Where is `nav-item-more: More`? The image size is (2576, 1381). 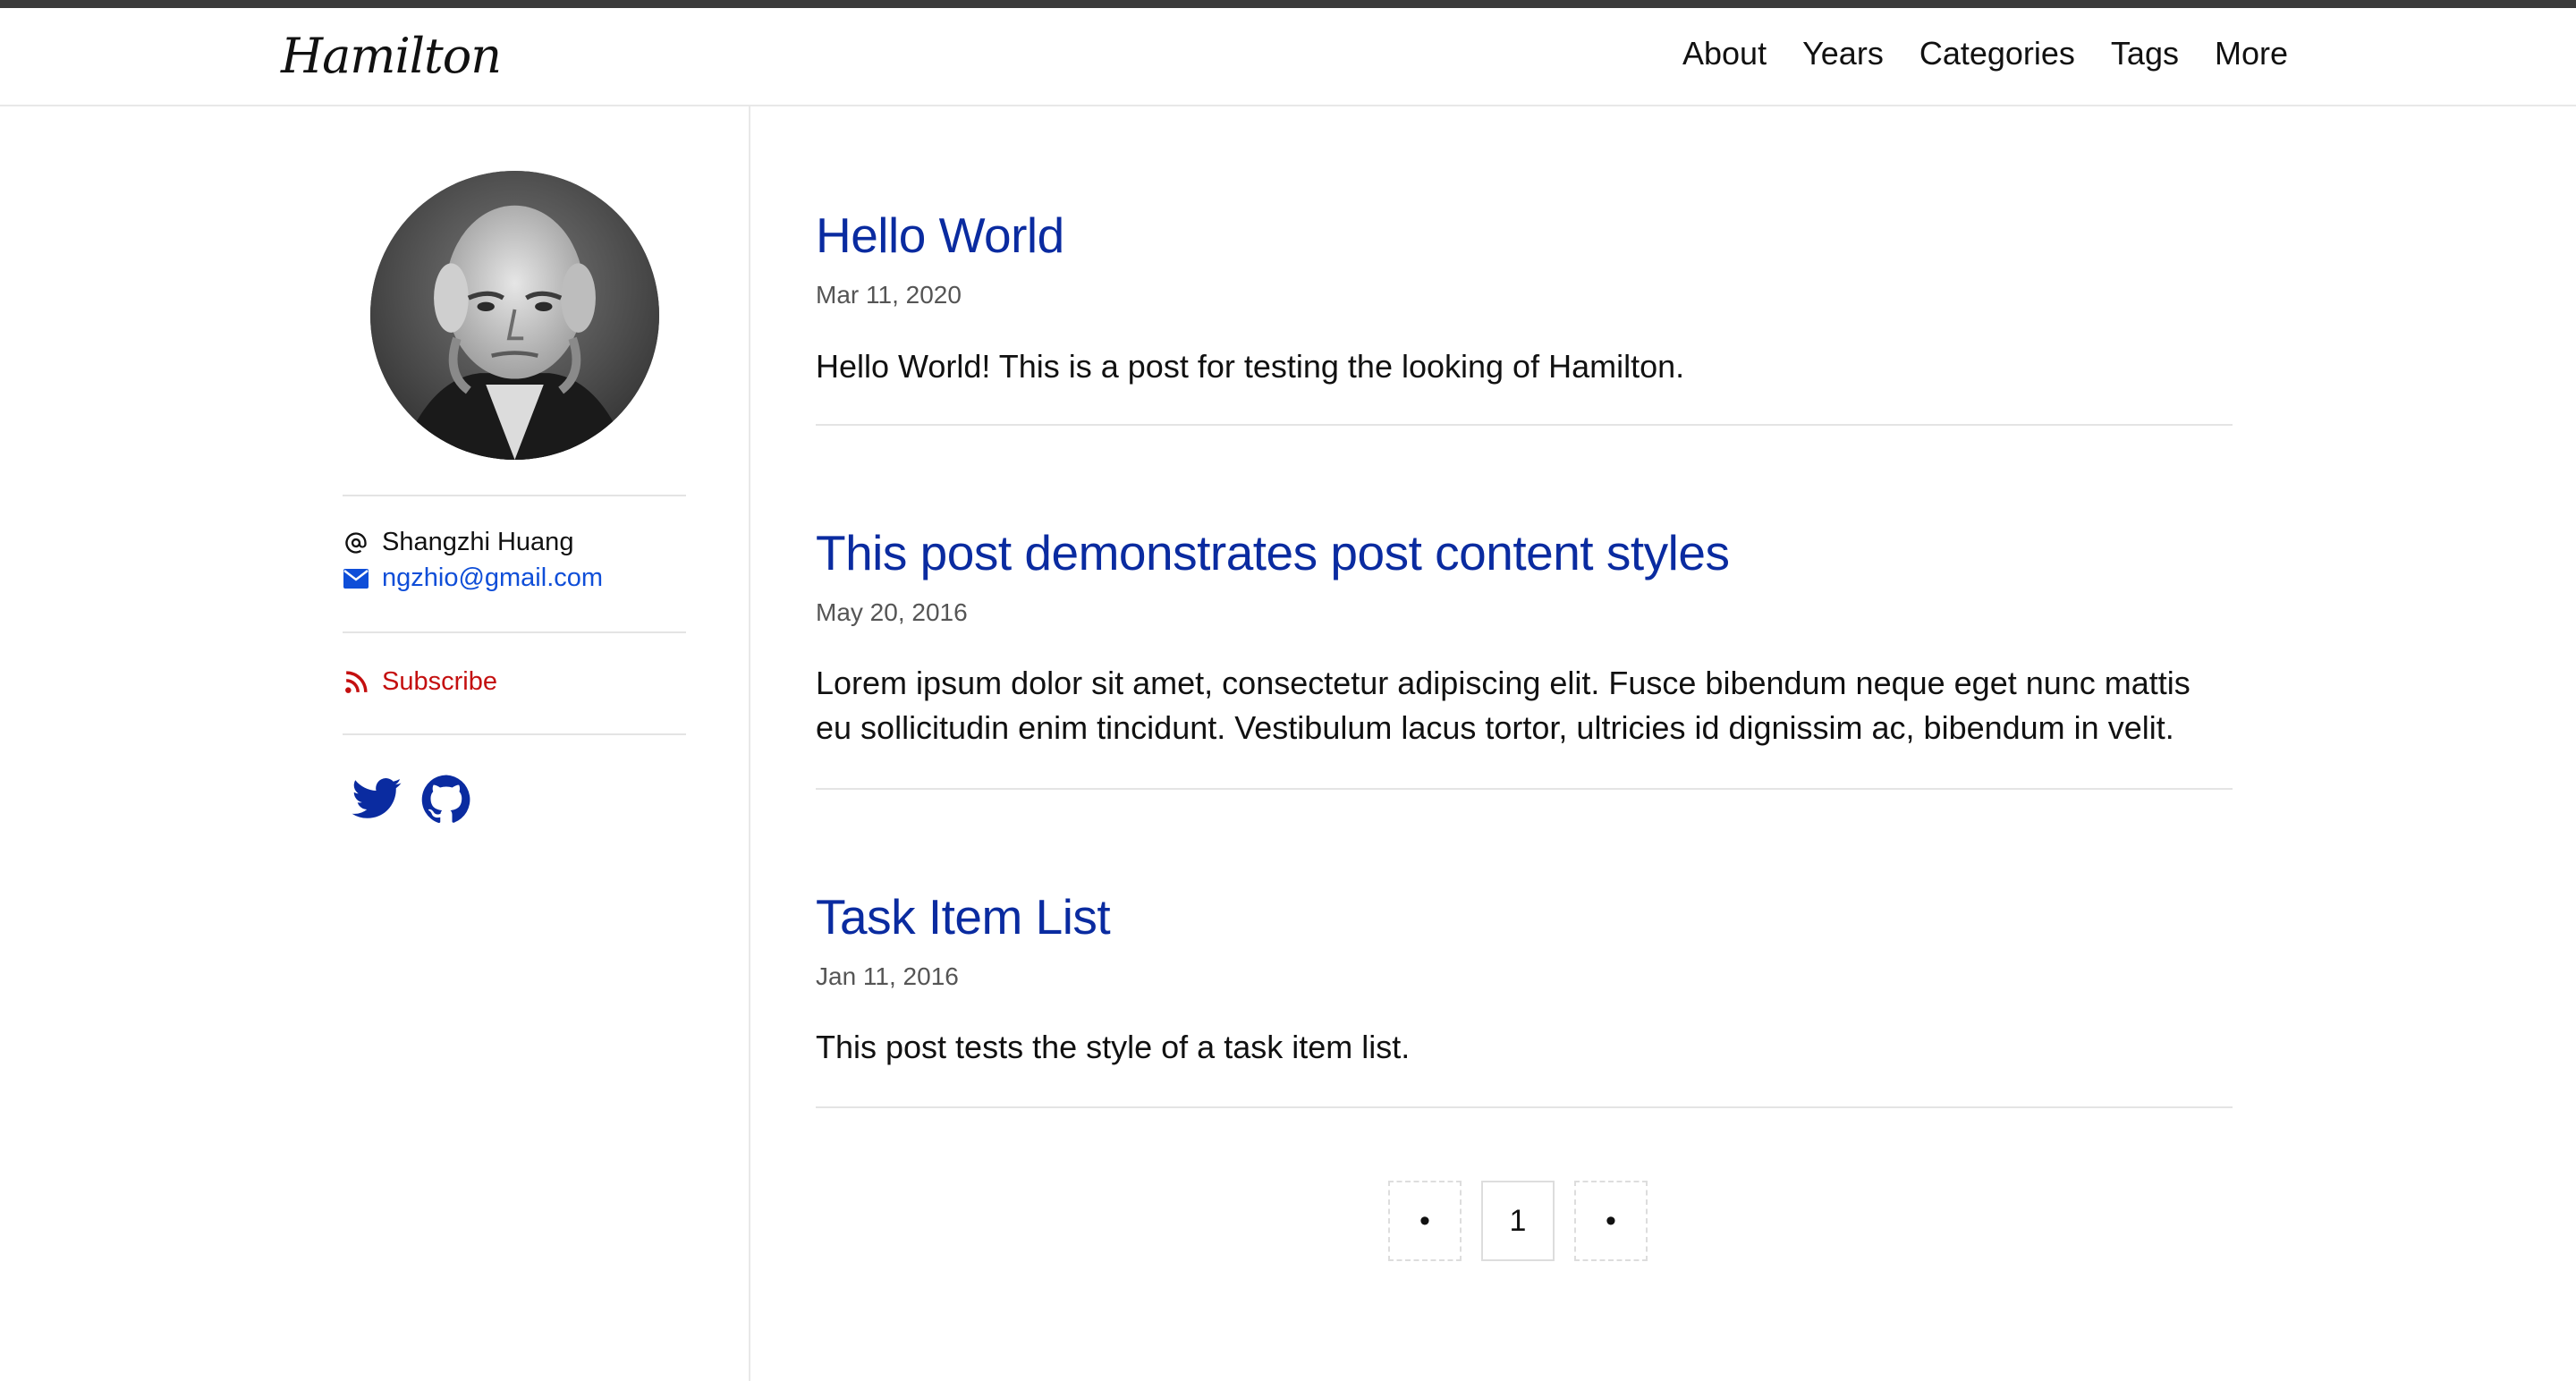
nav-item-more: More is located at coordinates (2251, 53).